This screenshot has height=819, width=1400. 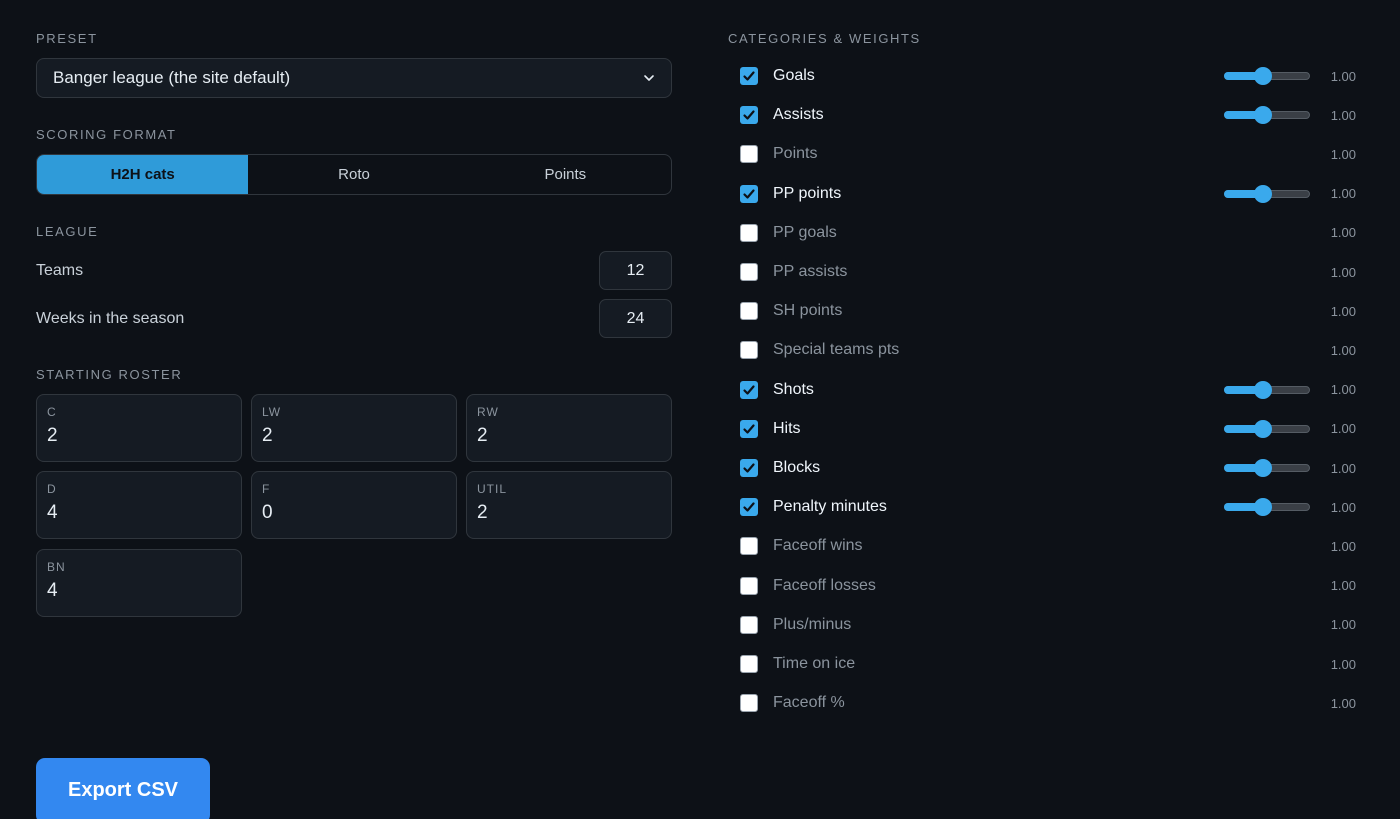 What do you see at coordinates (353, 174) in the screenshot?
I see `scoring-option-roto: Roto` at bounding box center [353, 174].